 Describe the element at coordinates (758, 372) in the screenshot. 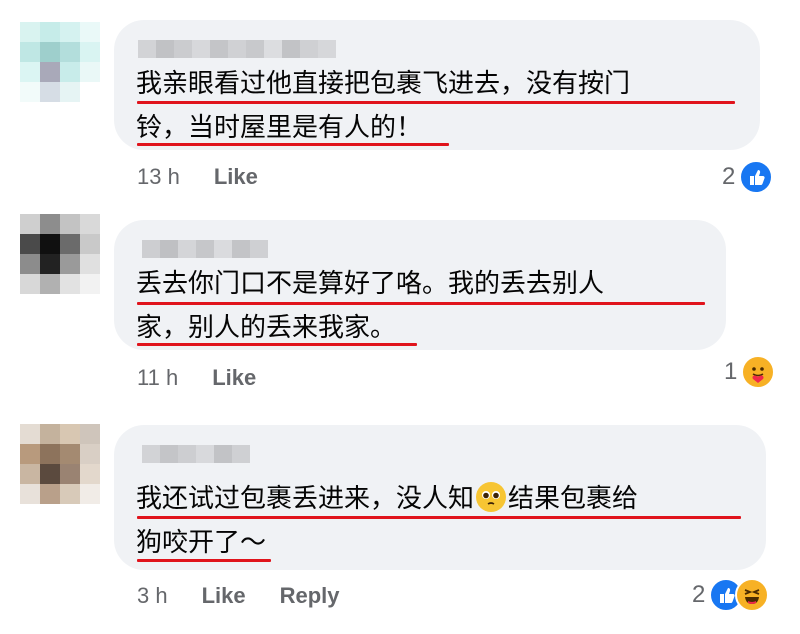

I see `care-icon` at that location.